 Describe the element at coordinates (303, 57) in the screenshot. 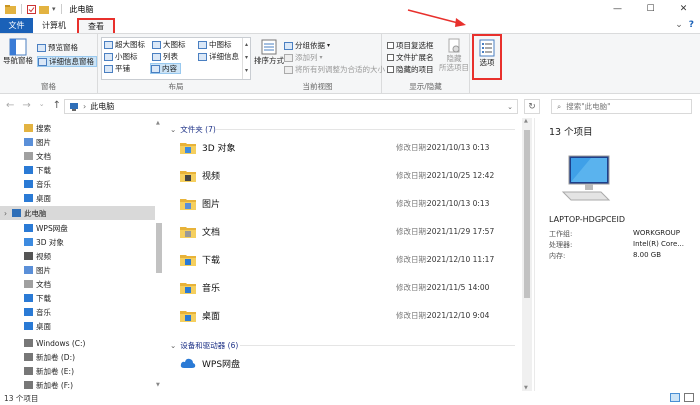

I see `add-columns-button: 添加列 ▾` at that location.